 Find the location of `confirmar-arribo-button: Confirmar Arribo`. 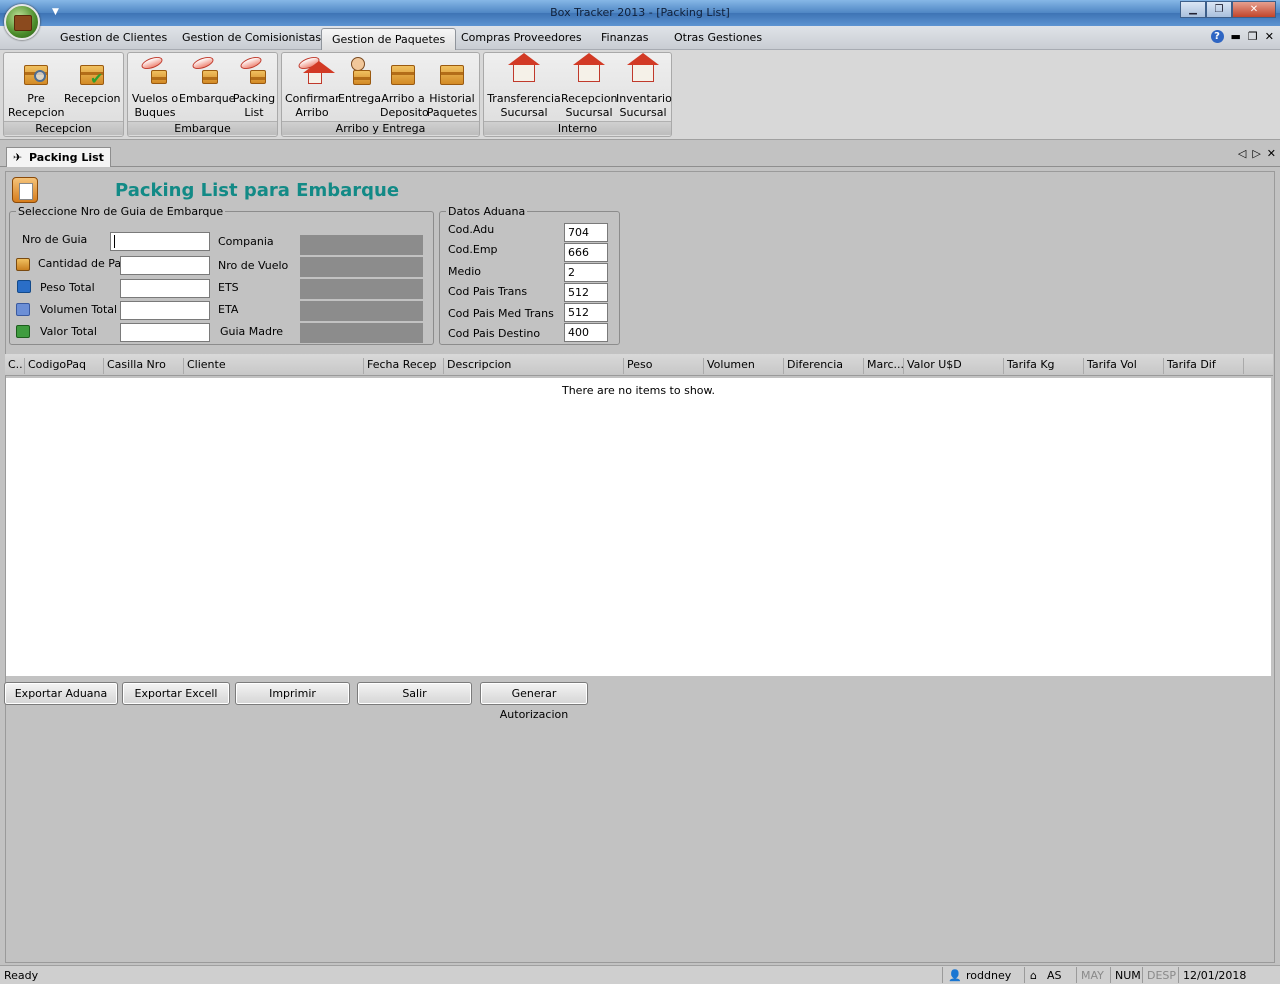

confirmar-arribo-button: Confirmar Arribo is located at coordinates (312, 87).